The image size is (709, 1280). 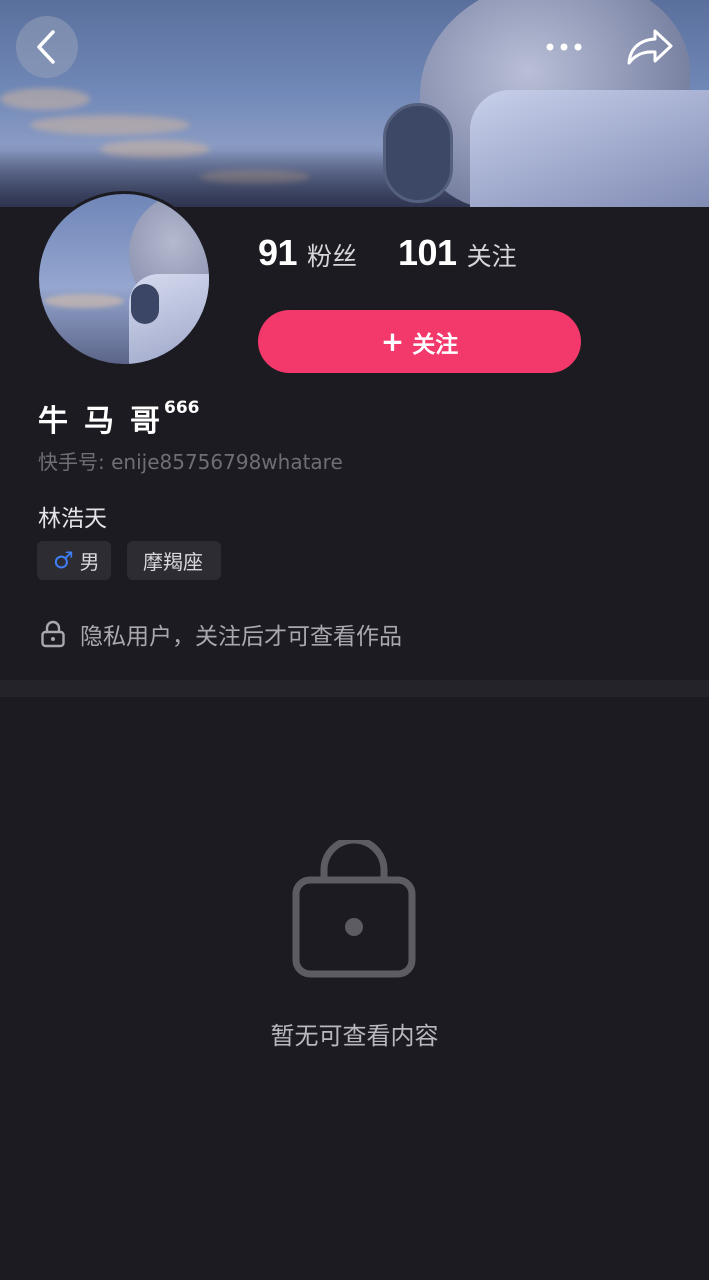 What do you see at coordinates (427, 252) in the screenshot?
I see `following-count: 101` at bounding box center [427, 252].